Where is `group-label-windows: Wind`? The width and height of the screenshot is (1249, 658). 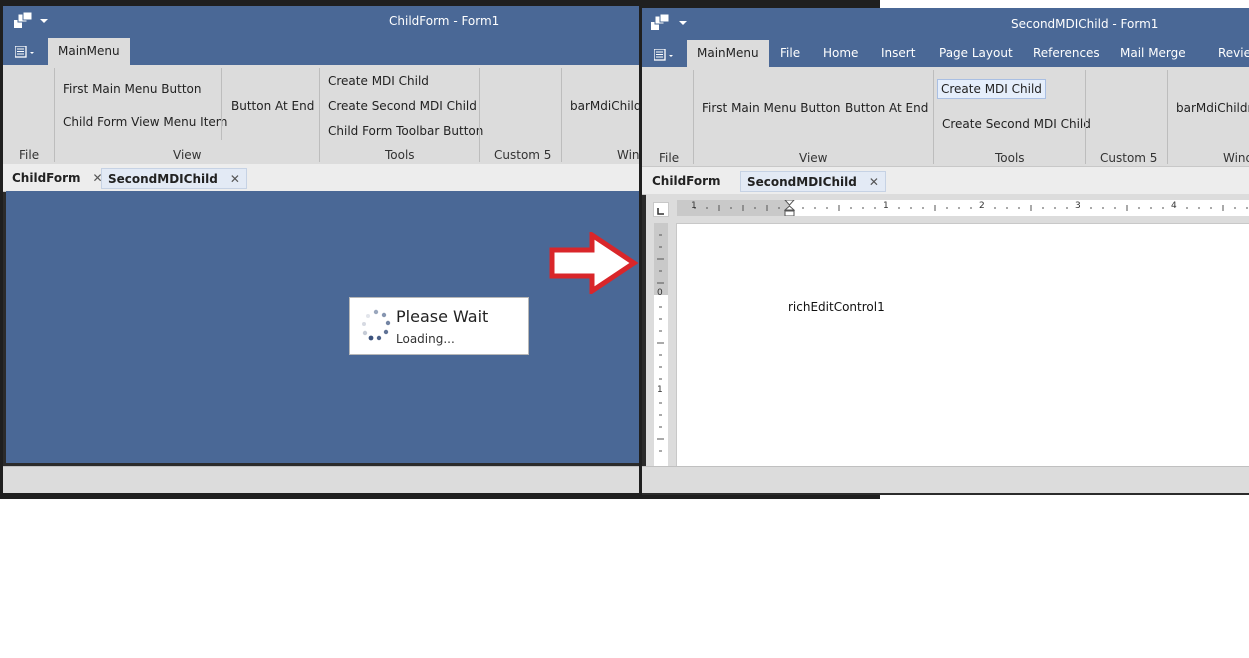
group-label-windows: Wind is located at coordinates (1236, 158).